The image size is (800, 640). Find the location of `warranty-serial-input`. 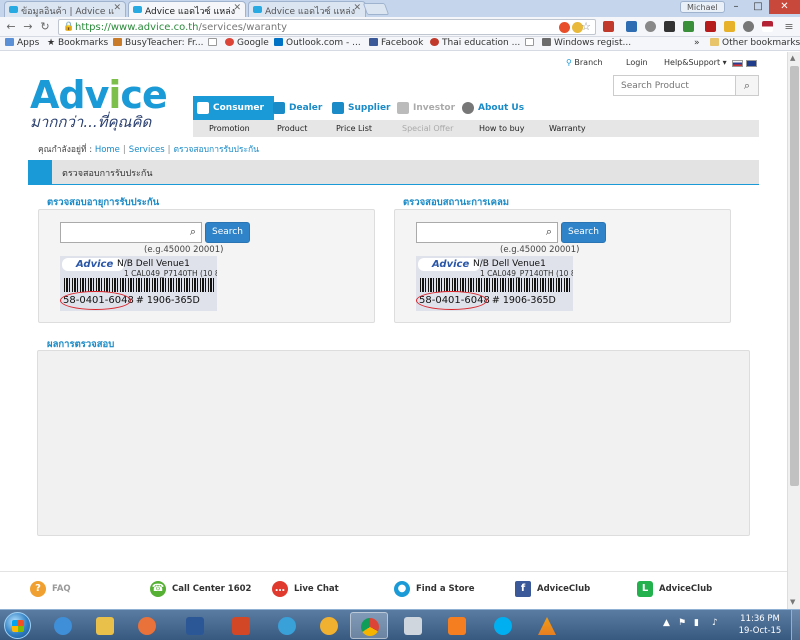

warranty-serial-input is located at coordinates (121, 232).